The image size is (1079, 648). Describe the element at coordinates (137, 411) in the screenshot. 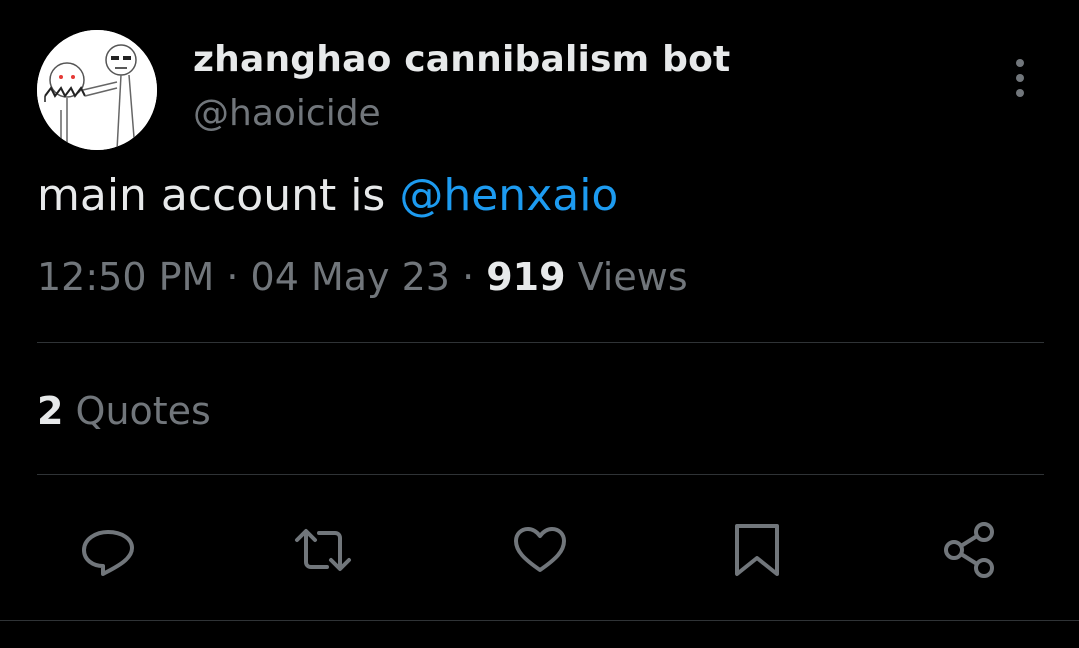

I see `quotes-label: Quotes` at that location.